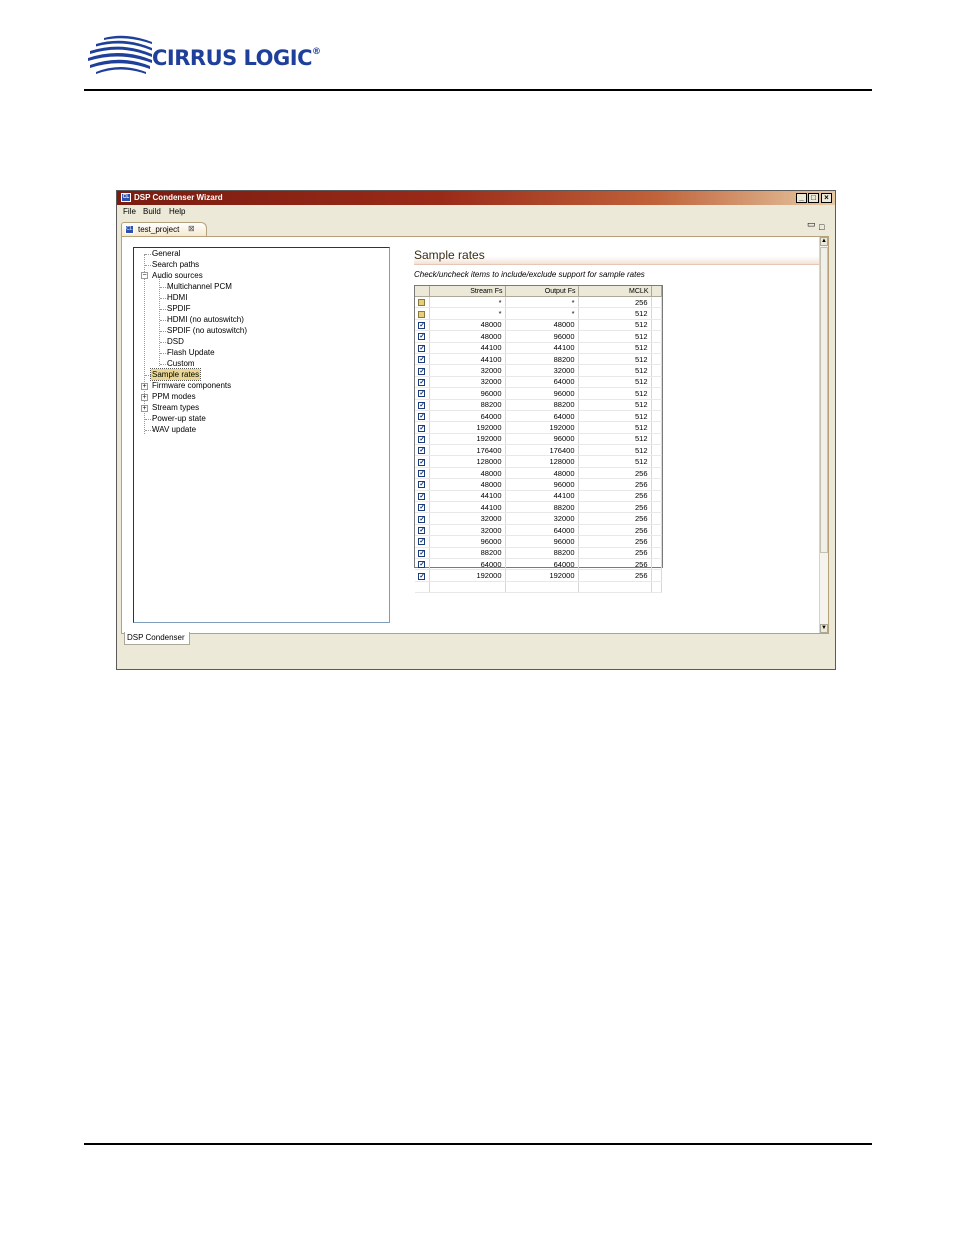 The height and width of the screenshot is (1235, 954). What do you see at coordinates (538, 541) in the screenshot?
I see `table-row: ✓ 96000 96000 256` at bounding box center [538, 541].